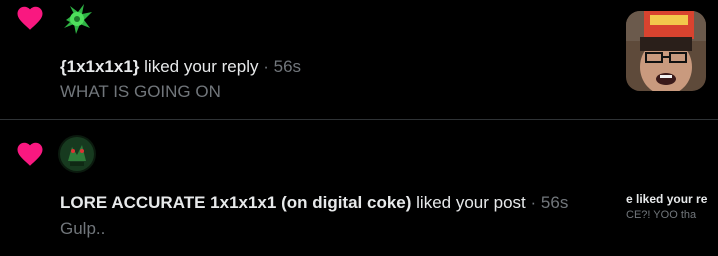 This screenshot has width=718, height=256. What do you see at coordinates (82, 229) in the screenshot?
I see `content-preview: Gulp..` at bounding box center [82, 229].